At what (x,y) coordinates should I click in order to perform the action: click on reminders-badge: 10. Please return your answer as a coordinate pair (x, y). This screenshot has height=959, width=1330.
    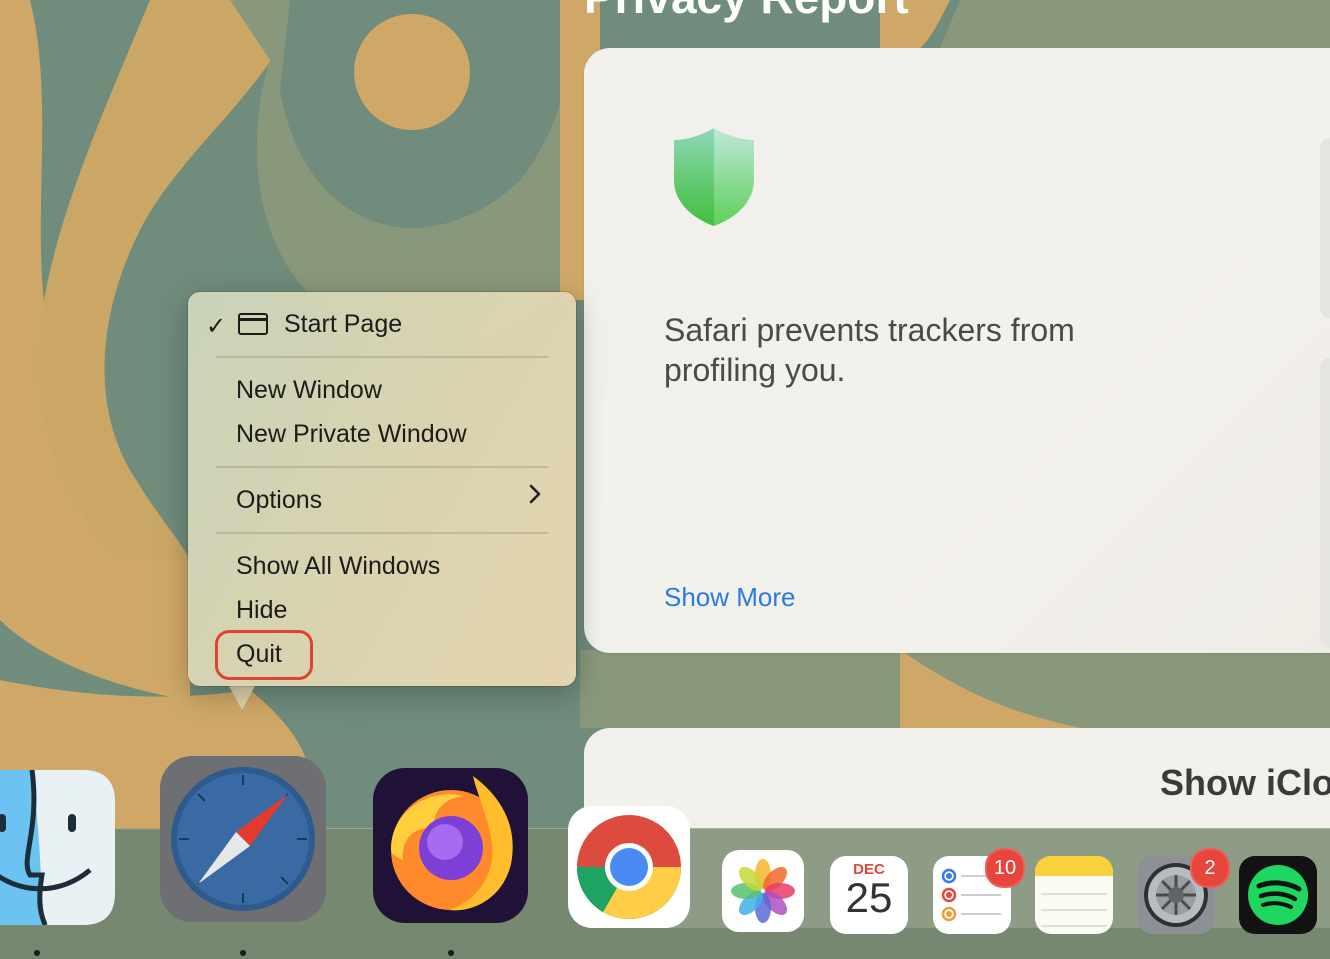
    Looking at the image, I should click on (1005, 868).